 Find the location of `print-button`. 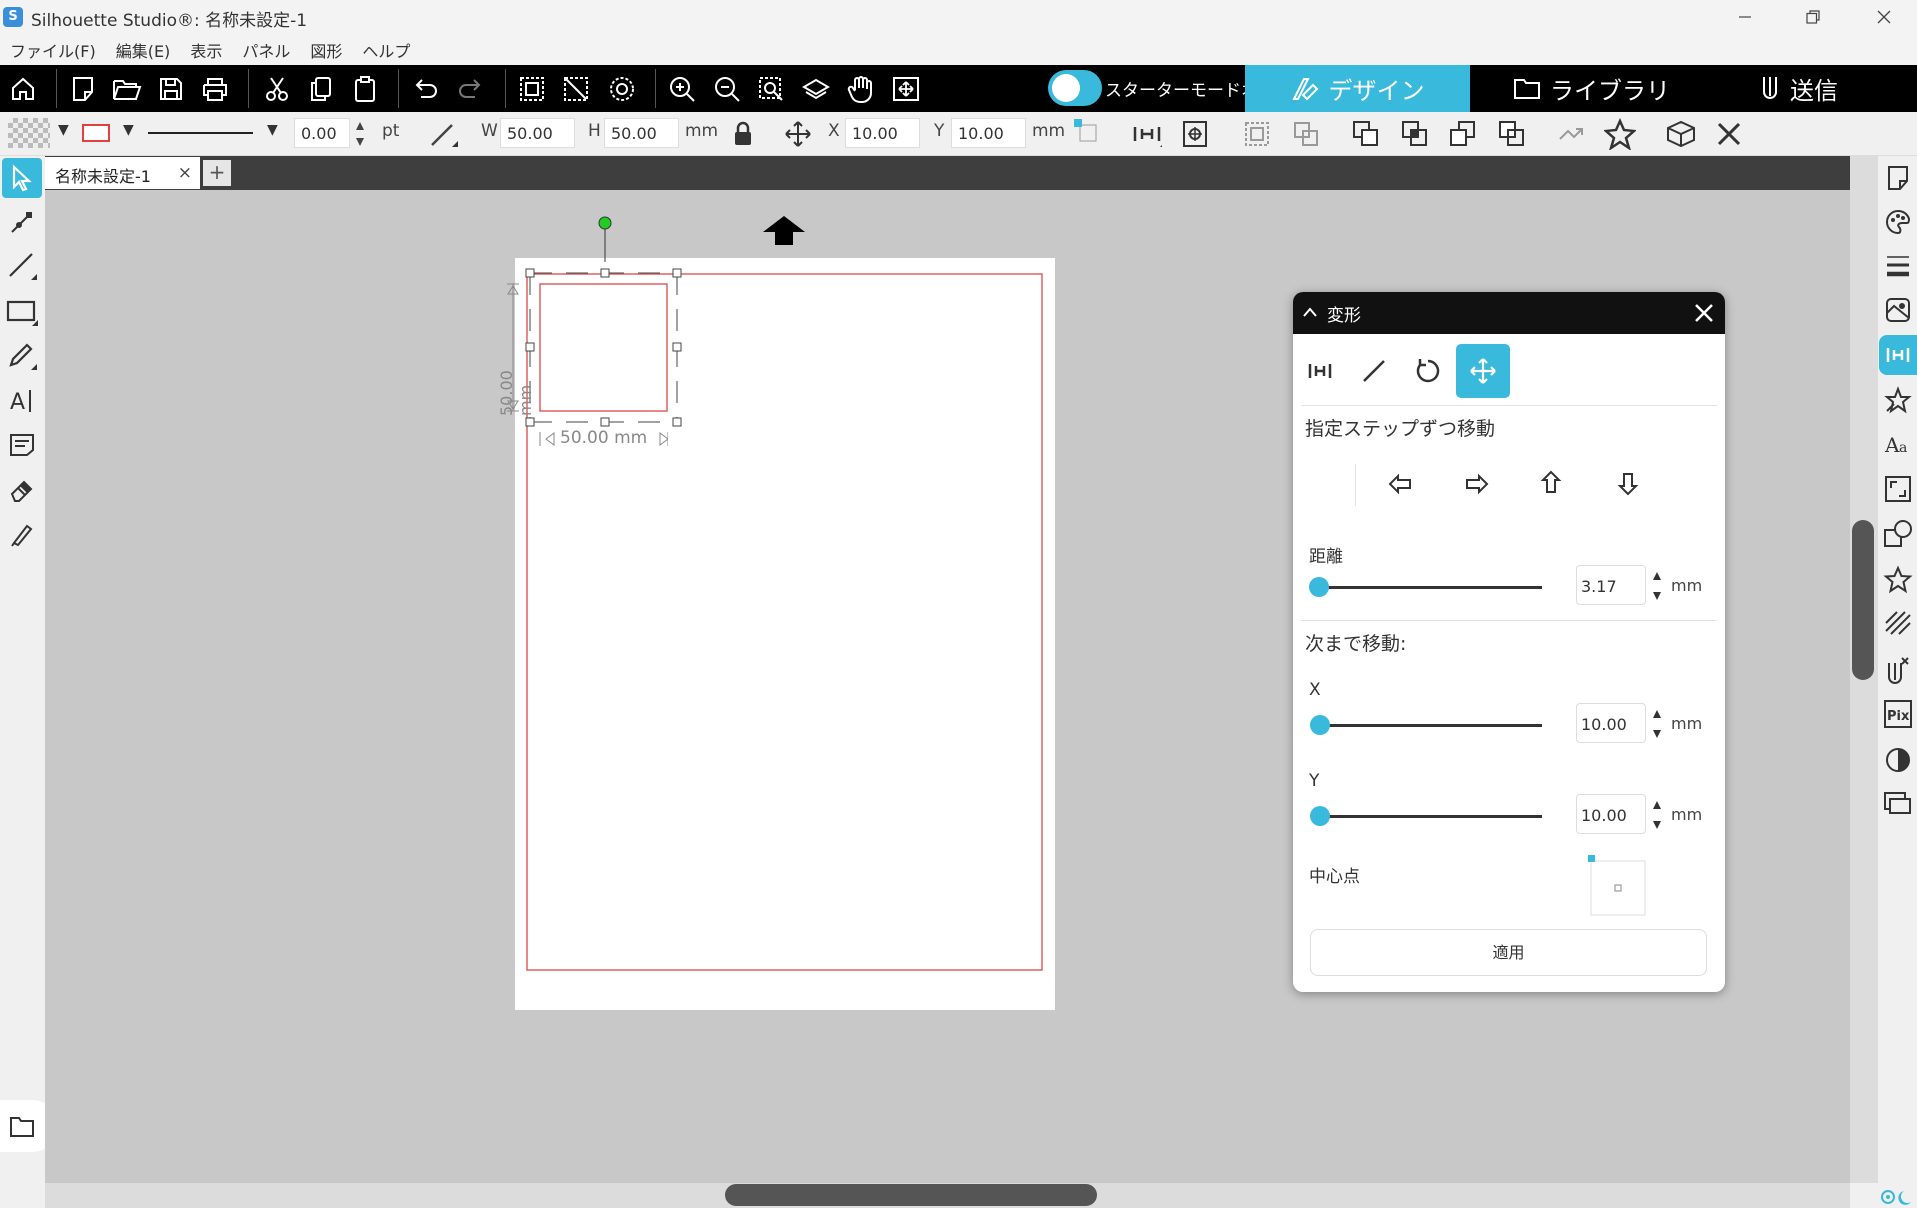

print-button is located at coordinates (215, 88).